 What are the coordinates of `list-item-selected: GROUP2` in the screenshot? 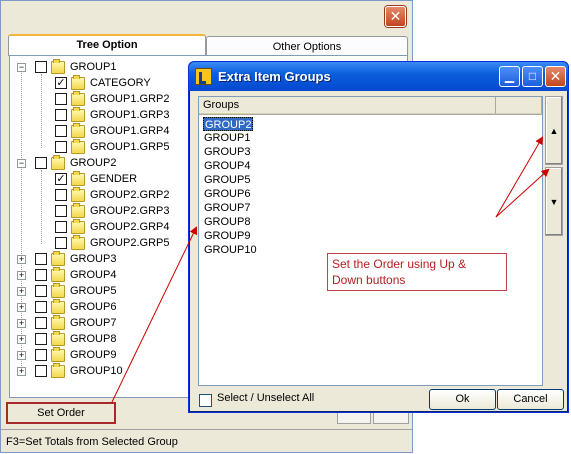 It's located at (228, 124).